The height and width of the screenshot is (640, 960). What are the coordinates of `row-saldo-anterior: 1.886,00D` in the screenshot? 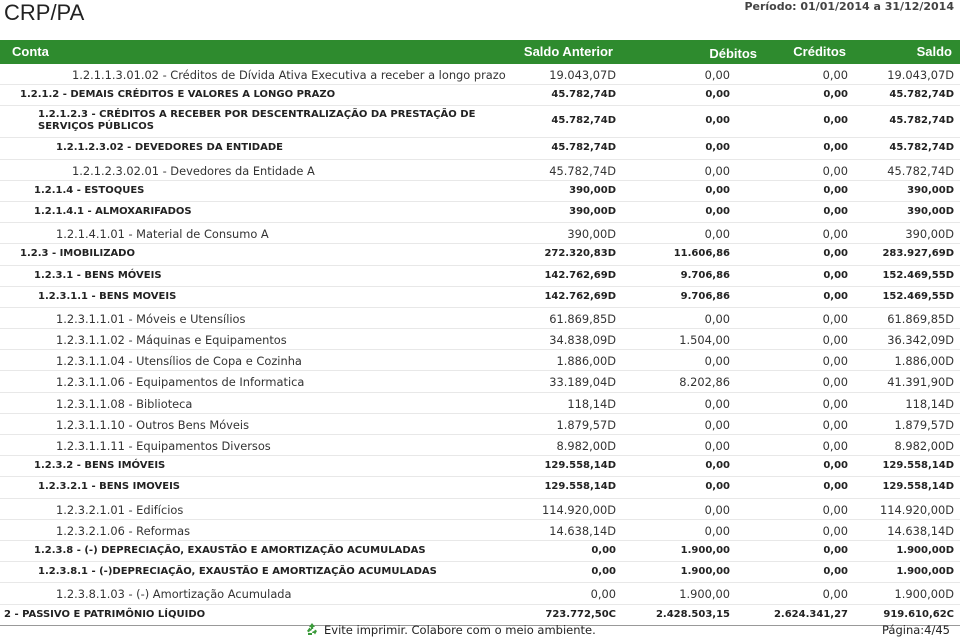 It's located at (586, 361).